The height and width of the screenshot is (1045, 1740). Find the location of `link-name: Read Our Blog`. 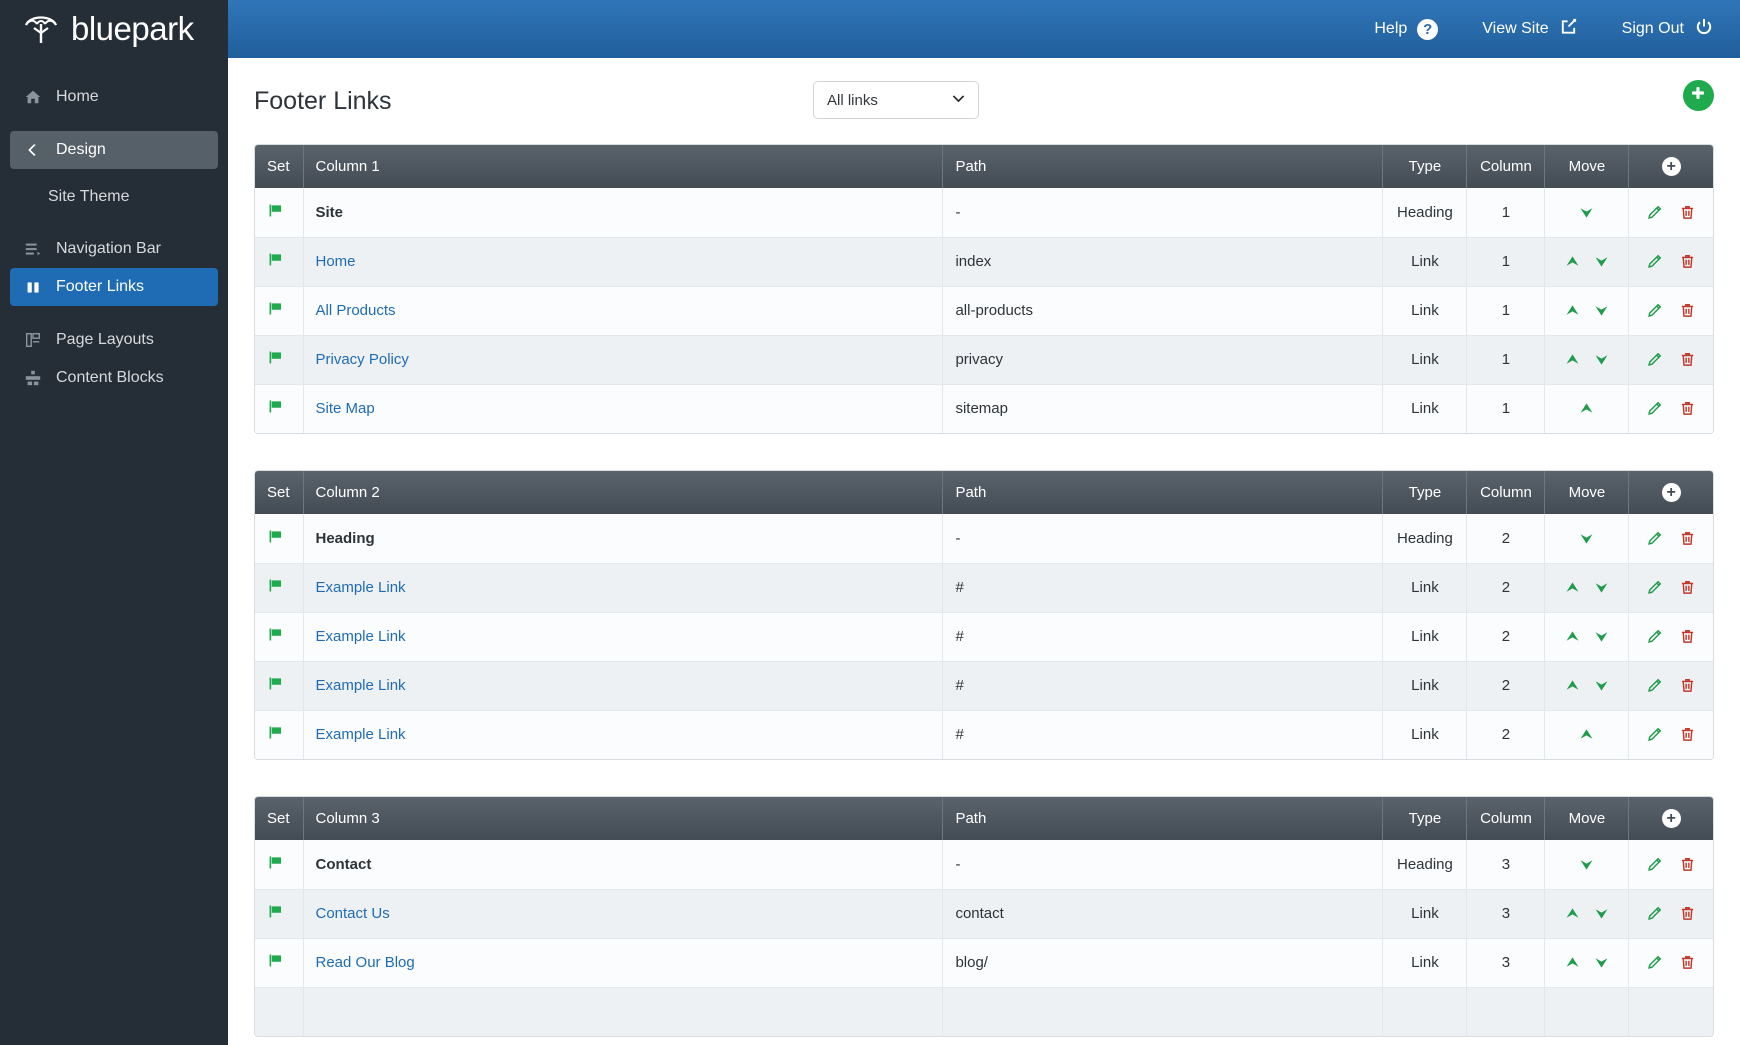

link-name: Read Our Blog is located at coordinates (365, 962).